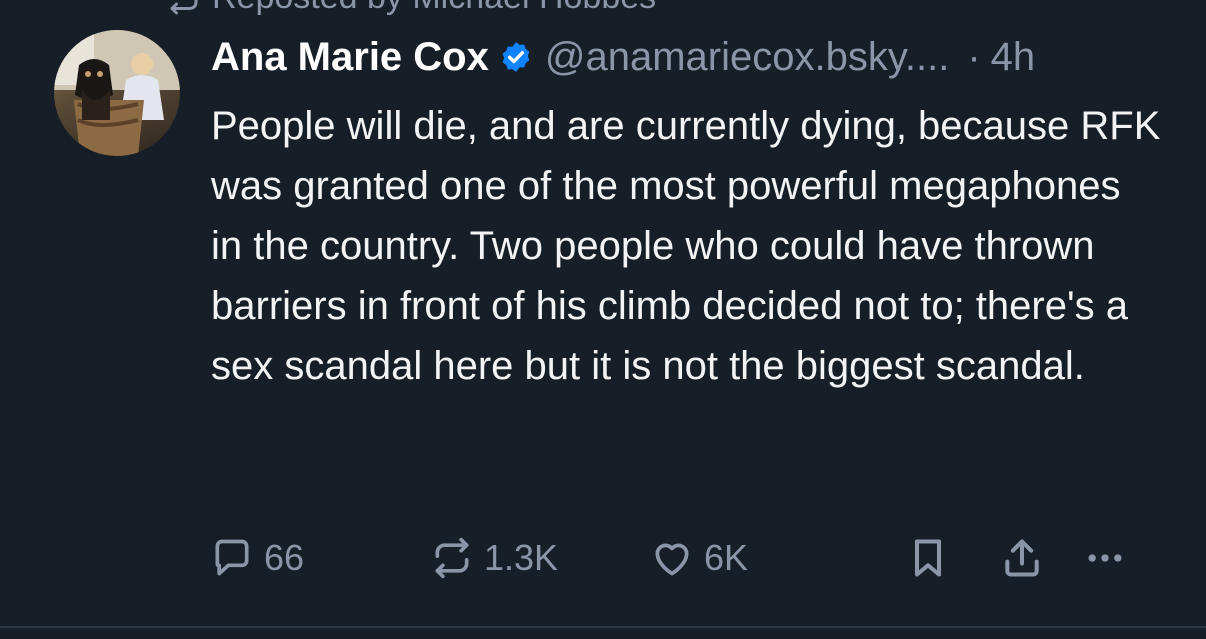 The width and height of the screenshot is (1206, 639). I want to click on share-button, so click(1022, 558).